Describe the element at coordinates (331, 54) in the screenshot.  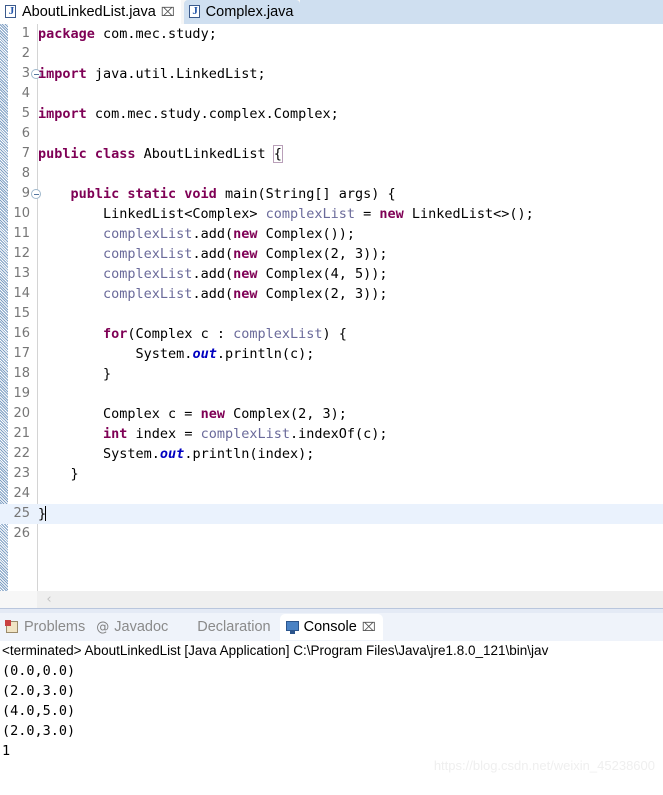
I see `code-line: 2` at that location.